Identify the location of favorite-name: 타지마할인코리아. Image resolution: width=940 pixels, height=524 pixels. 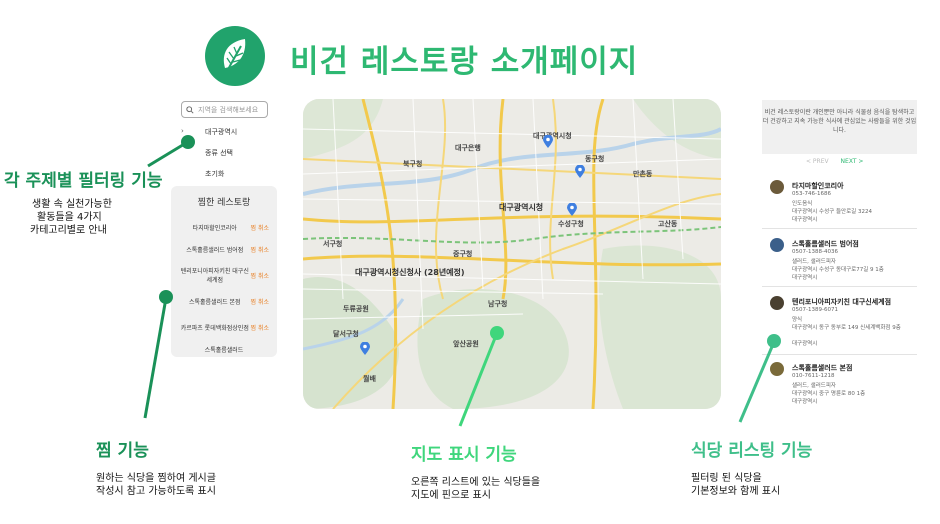
(214, 228).